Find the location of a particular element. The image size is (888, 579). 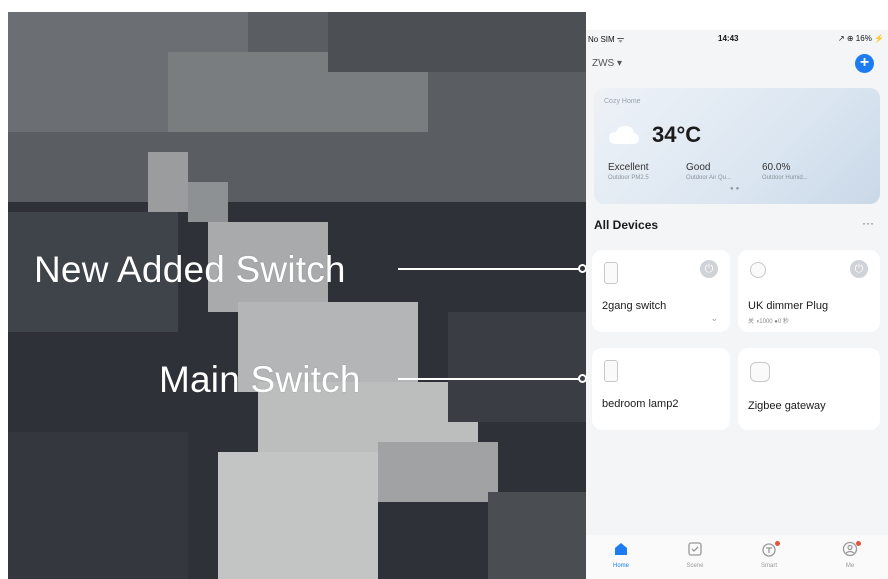

chevron-down-icon: ⌄ is located at coordinates (714, 318).